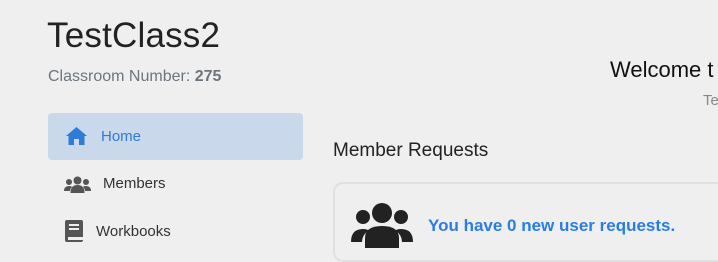  Describe the element at coordinates (411, 150) in the screenshot. I see `member-requests-title: Member Requests` at that location.